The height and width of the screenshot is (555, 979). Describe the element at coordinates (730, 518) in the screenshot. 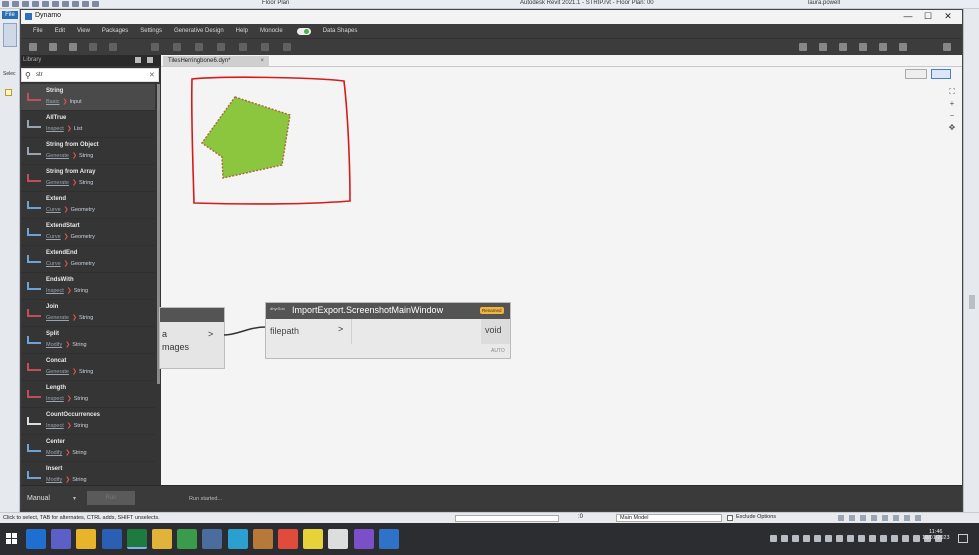

I see `exclude-options-checkbox` at that location.